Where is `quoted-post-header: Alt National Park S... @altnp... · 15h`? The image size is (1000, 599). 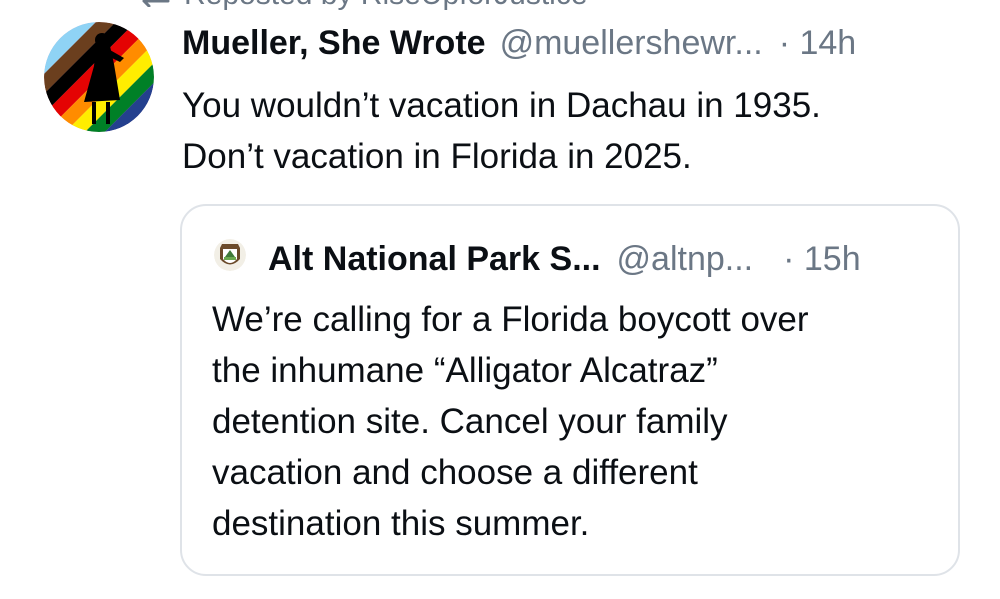
quoted-post-header: Alt National Park S... @altnp... · 15h is located at coordinates (564, 262).